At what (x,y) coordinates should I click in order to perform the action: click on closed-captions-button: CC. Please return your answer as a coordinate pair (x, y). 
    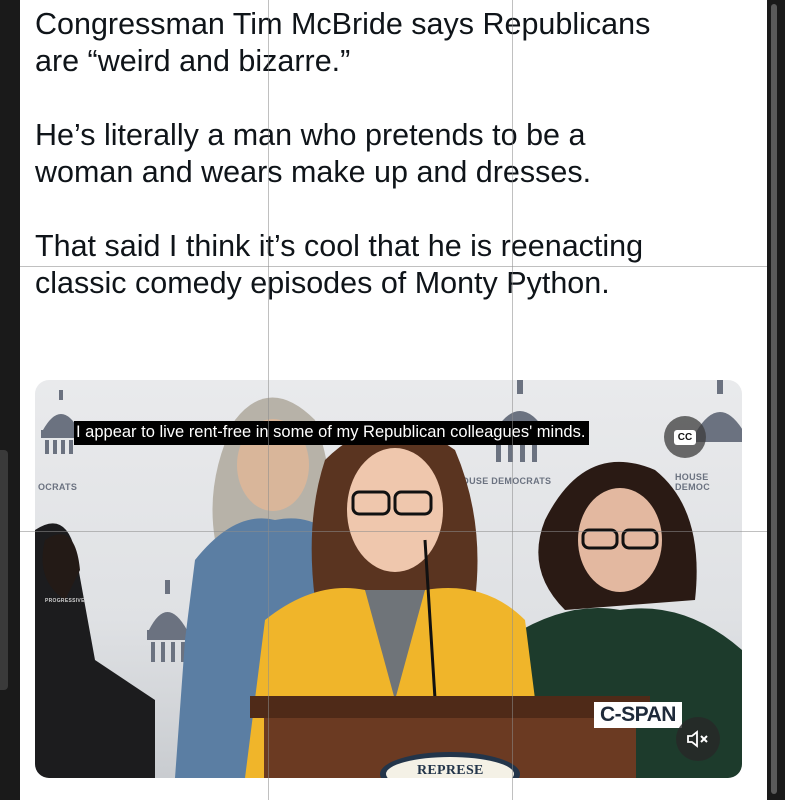
    Looking at the image, I should click on (685, 437).